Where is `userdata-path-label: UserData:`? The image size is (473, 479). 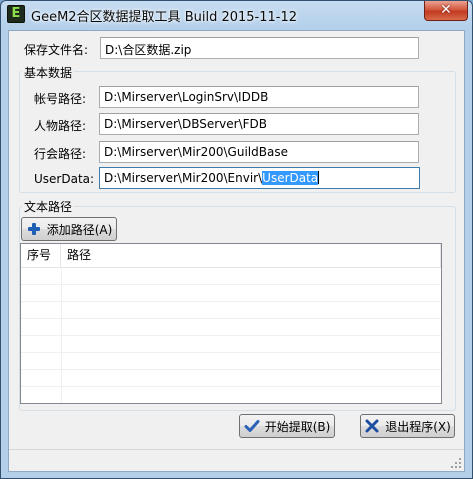 userdata-path-label: UserData: is located at coordinates (64, 179).